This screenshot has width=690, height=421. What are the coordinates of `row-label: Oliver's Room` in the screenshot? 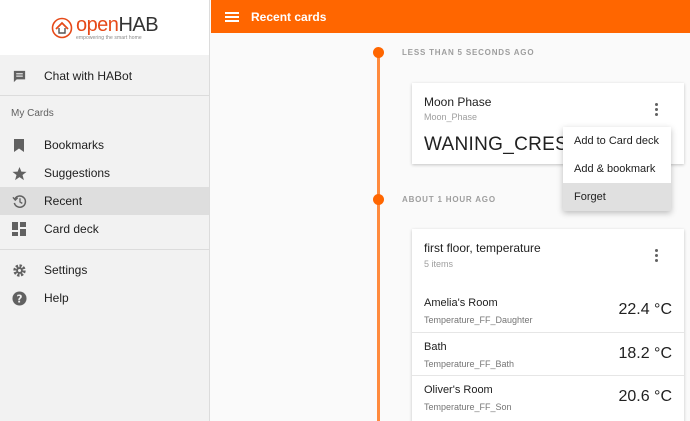 It's located at (458, 390).